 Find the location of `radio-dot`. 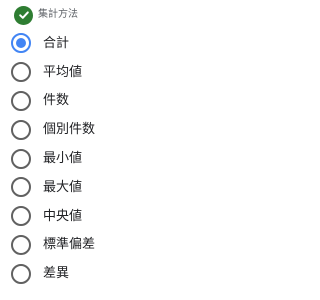

radio-dot is located at coordinates (21, 43).